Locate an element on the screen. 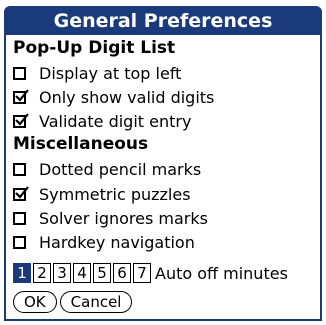  option-validate-digit-entry: Validate digit entry is located at coordinates (102, 121).